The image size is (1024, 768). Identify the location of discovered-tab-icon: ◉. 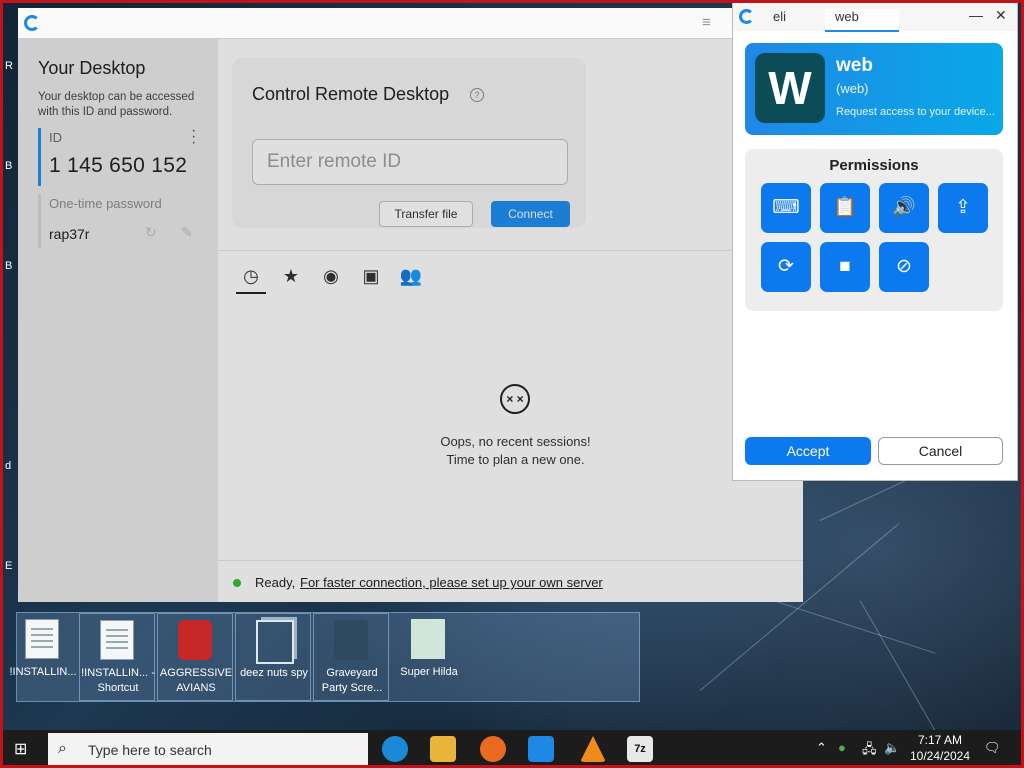
(331, 277).